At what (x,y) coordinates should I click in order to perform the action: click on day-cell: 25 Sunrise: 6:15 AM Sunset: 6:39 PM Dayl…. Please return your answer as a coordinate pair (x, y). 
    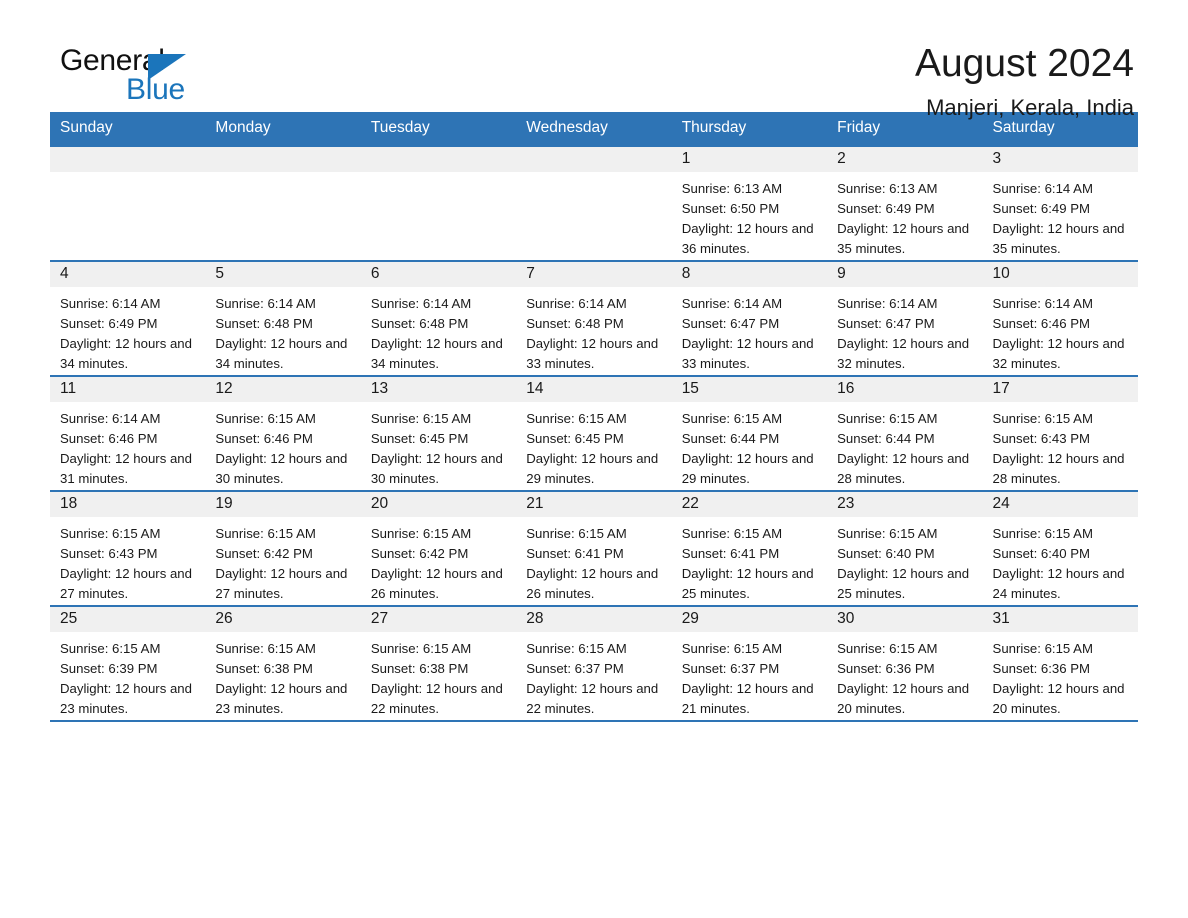
    Looking at the image, I should click on (128, 663).